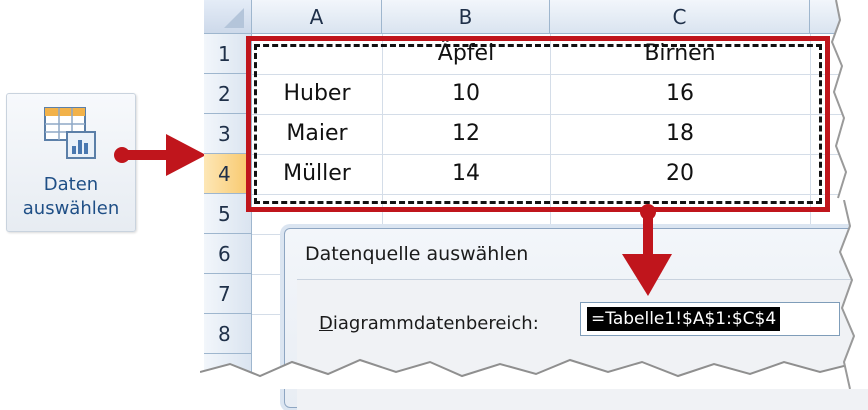 Image resolution: width=868 pixels, height=410 pixels. Describe the element at coordinates (466, 17) in the screenshot. I see `column-header-b: B` at that location.